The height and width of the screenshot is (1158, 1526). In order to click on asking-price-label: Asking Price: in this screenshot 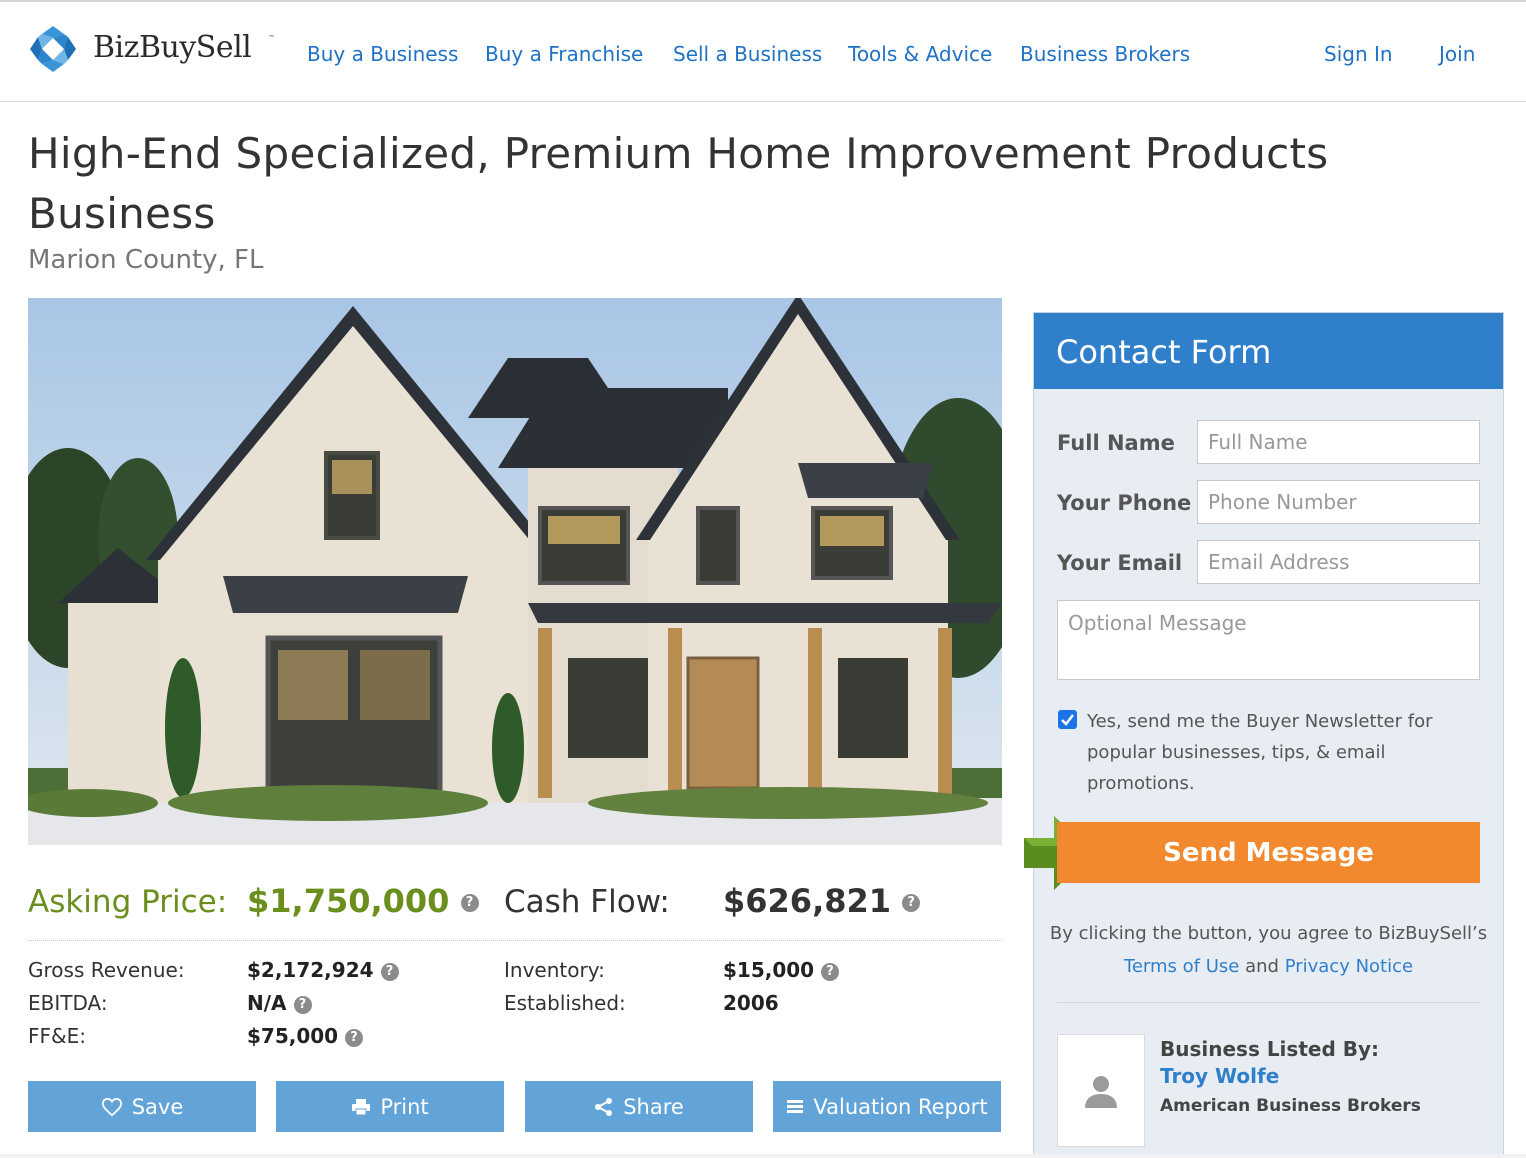, I will do `click(128, 902)`.